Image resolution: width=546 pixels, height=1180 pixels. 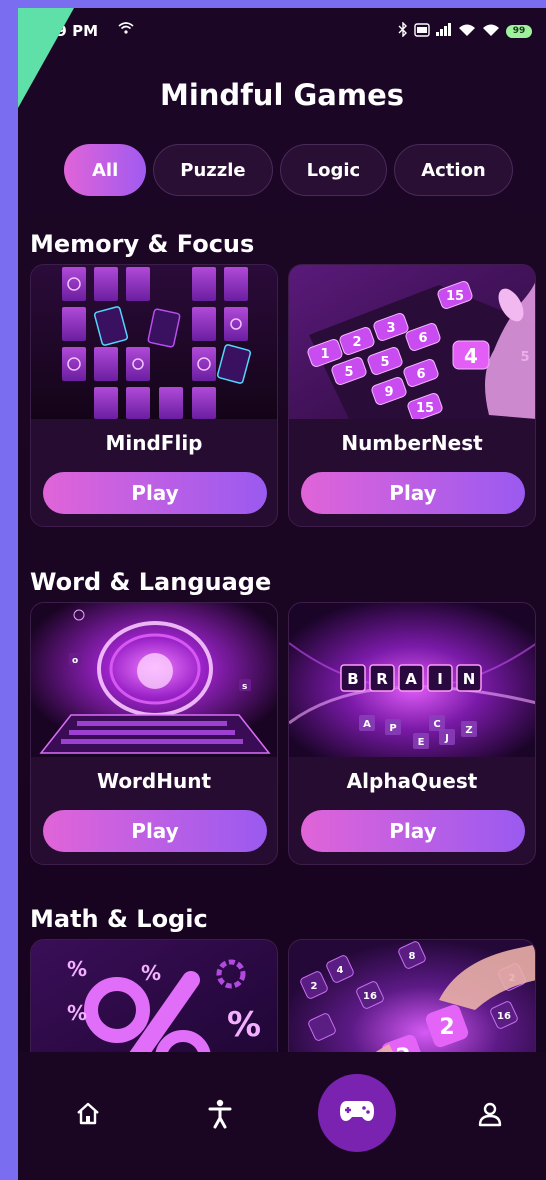 I want to click on page-title: Mindful Games, so click(x=282, y=95).